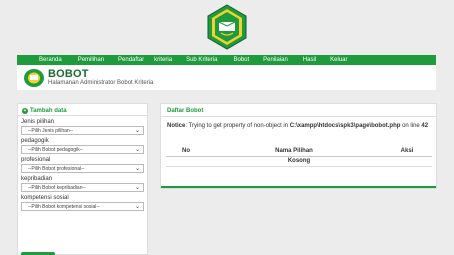 This screenshot has width=454, height=255. Describe the element at coordinates (275, 60) in the screenshot. I see `nav-item-penilaian: Penilaian` at that location.